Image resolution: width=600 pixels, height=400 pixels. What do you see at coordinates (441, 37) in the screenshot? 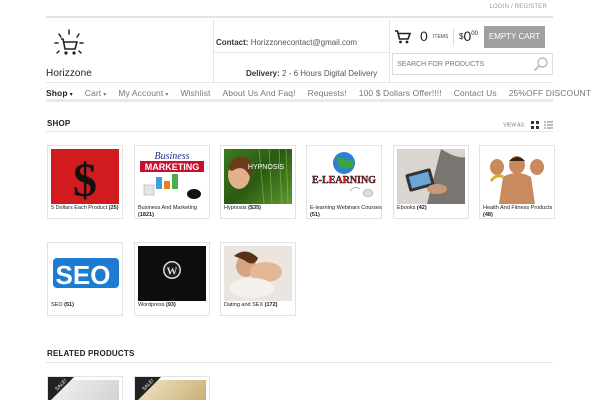
I see `cart-items-label: ITEMS` at bounding box center [441, 37].